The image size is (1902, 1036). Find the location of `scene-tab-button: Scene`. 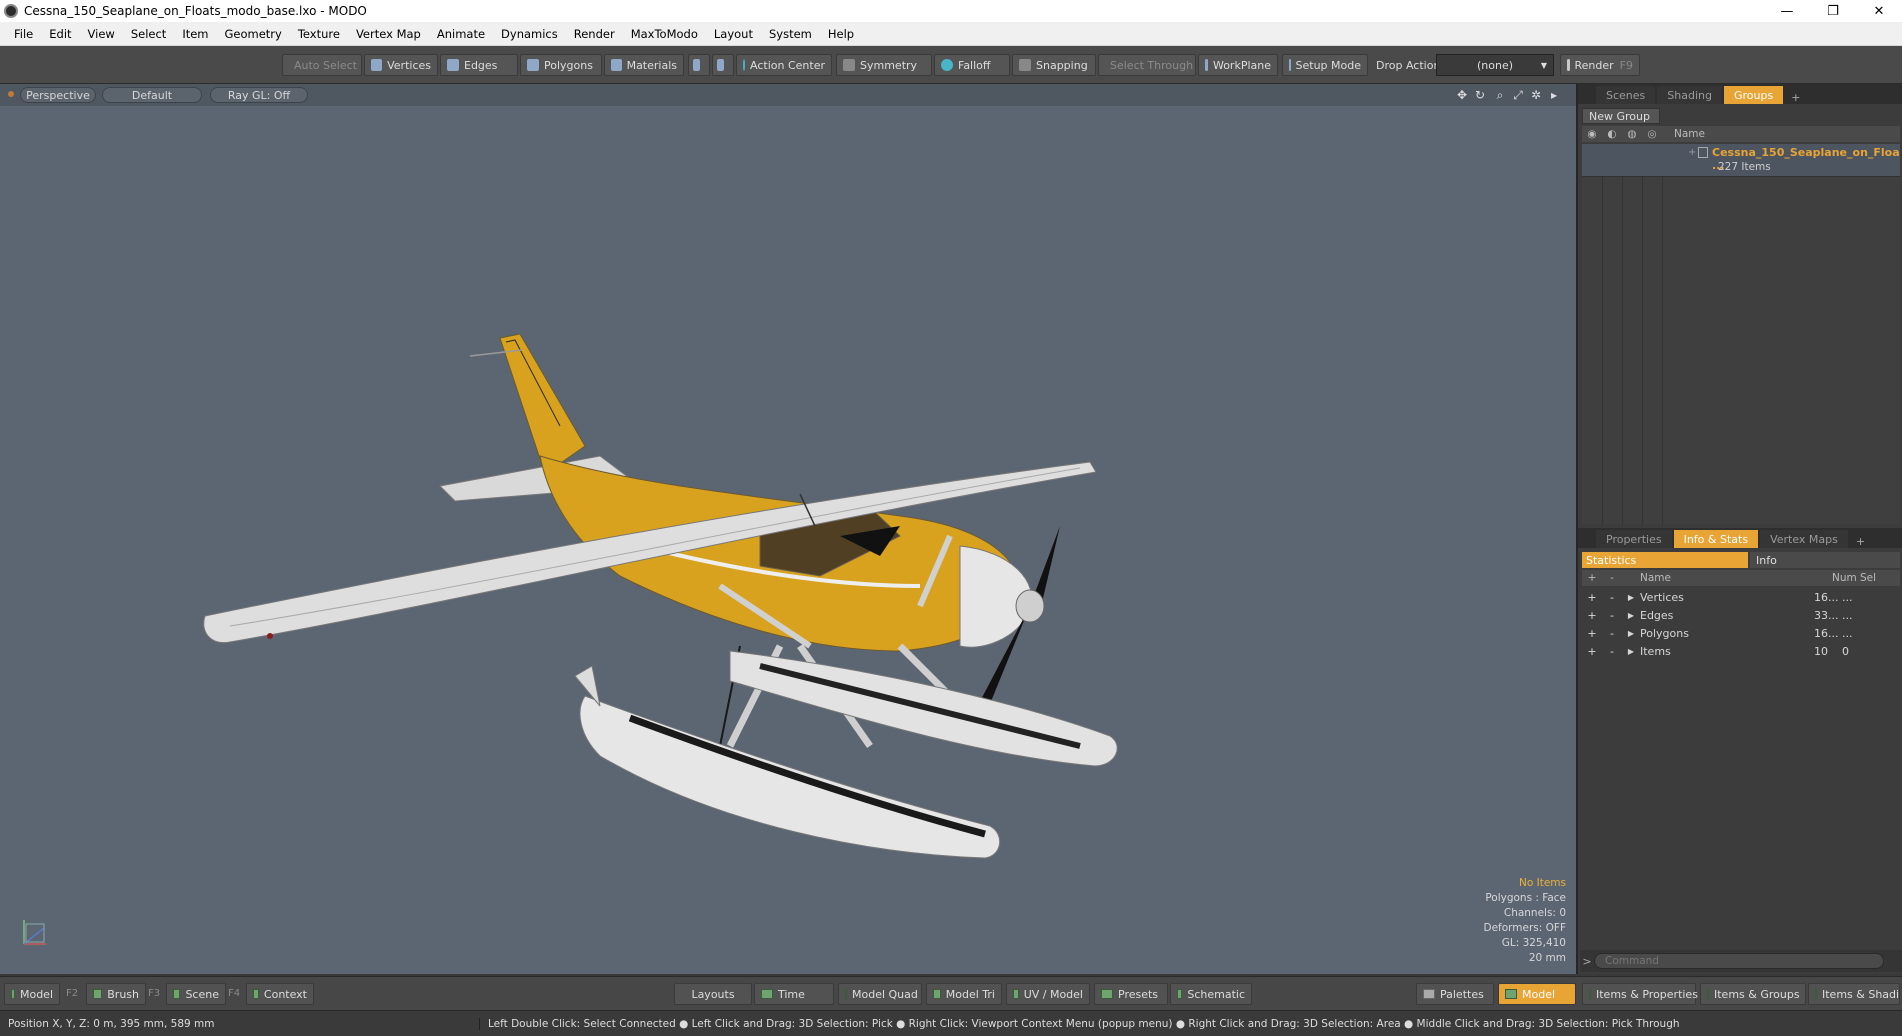

scene-tab-button: Scene is located at coordinates (196, 994).